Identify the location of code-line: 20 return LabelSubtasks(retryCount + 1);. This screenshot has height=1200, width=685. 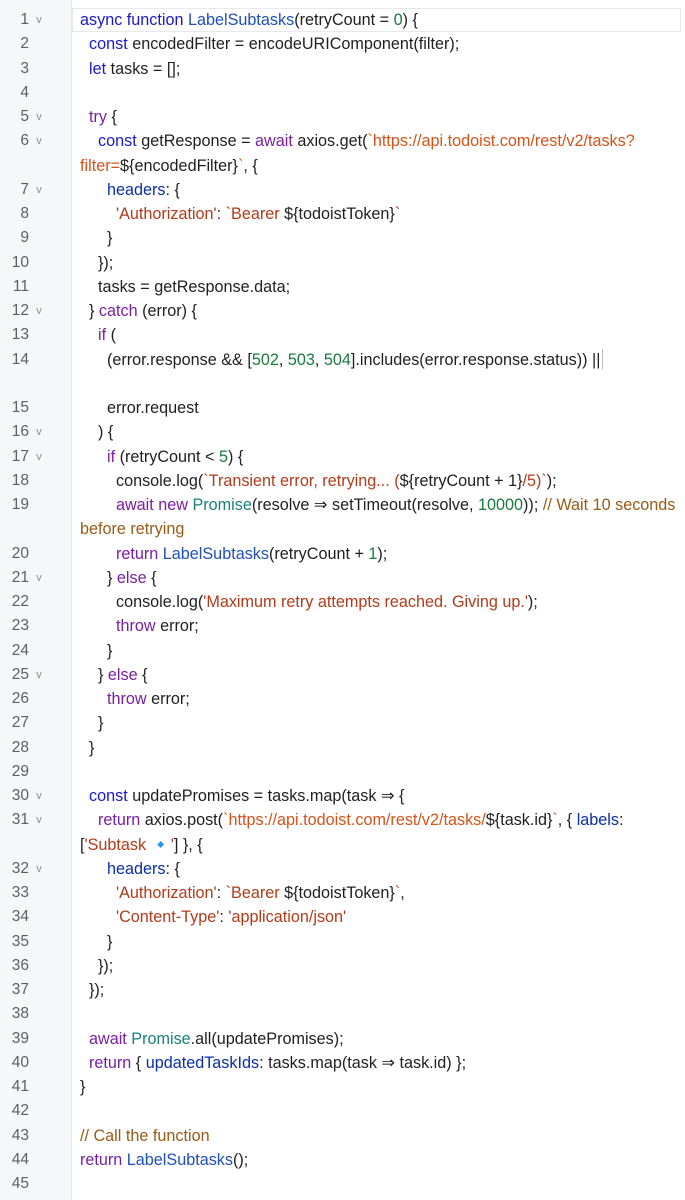
(342, 554).